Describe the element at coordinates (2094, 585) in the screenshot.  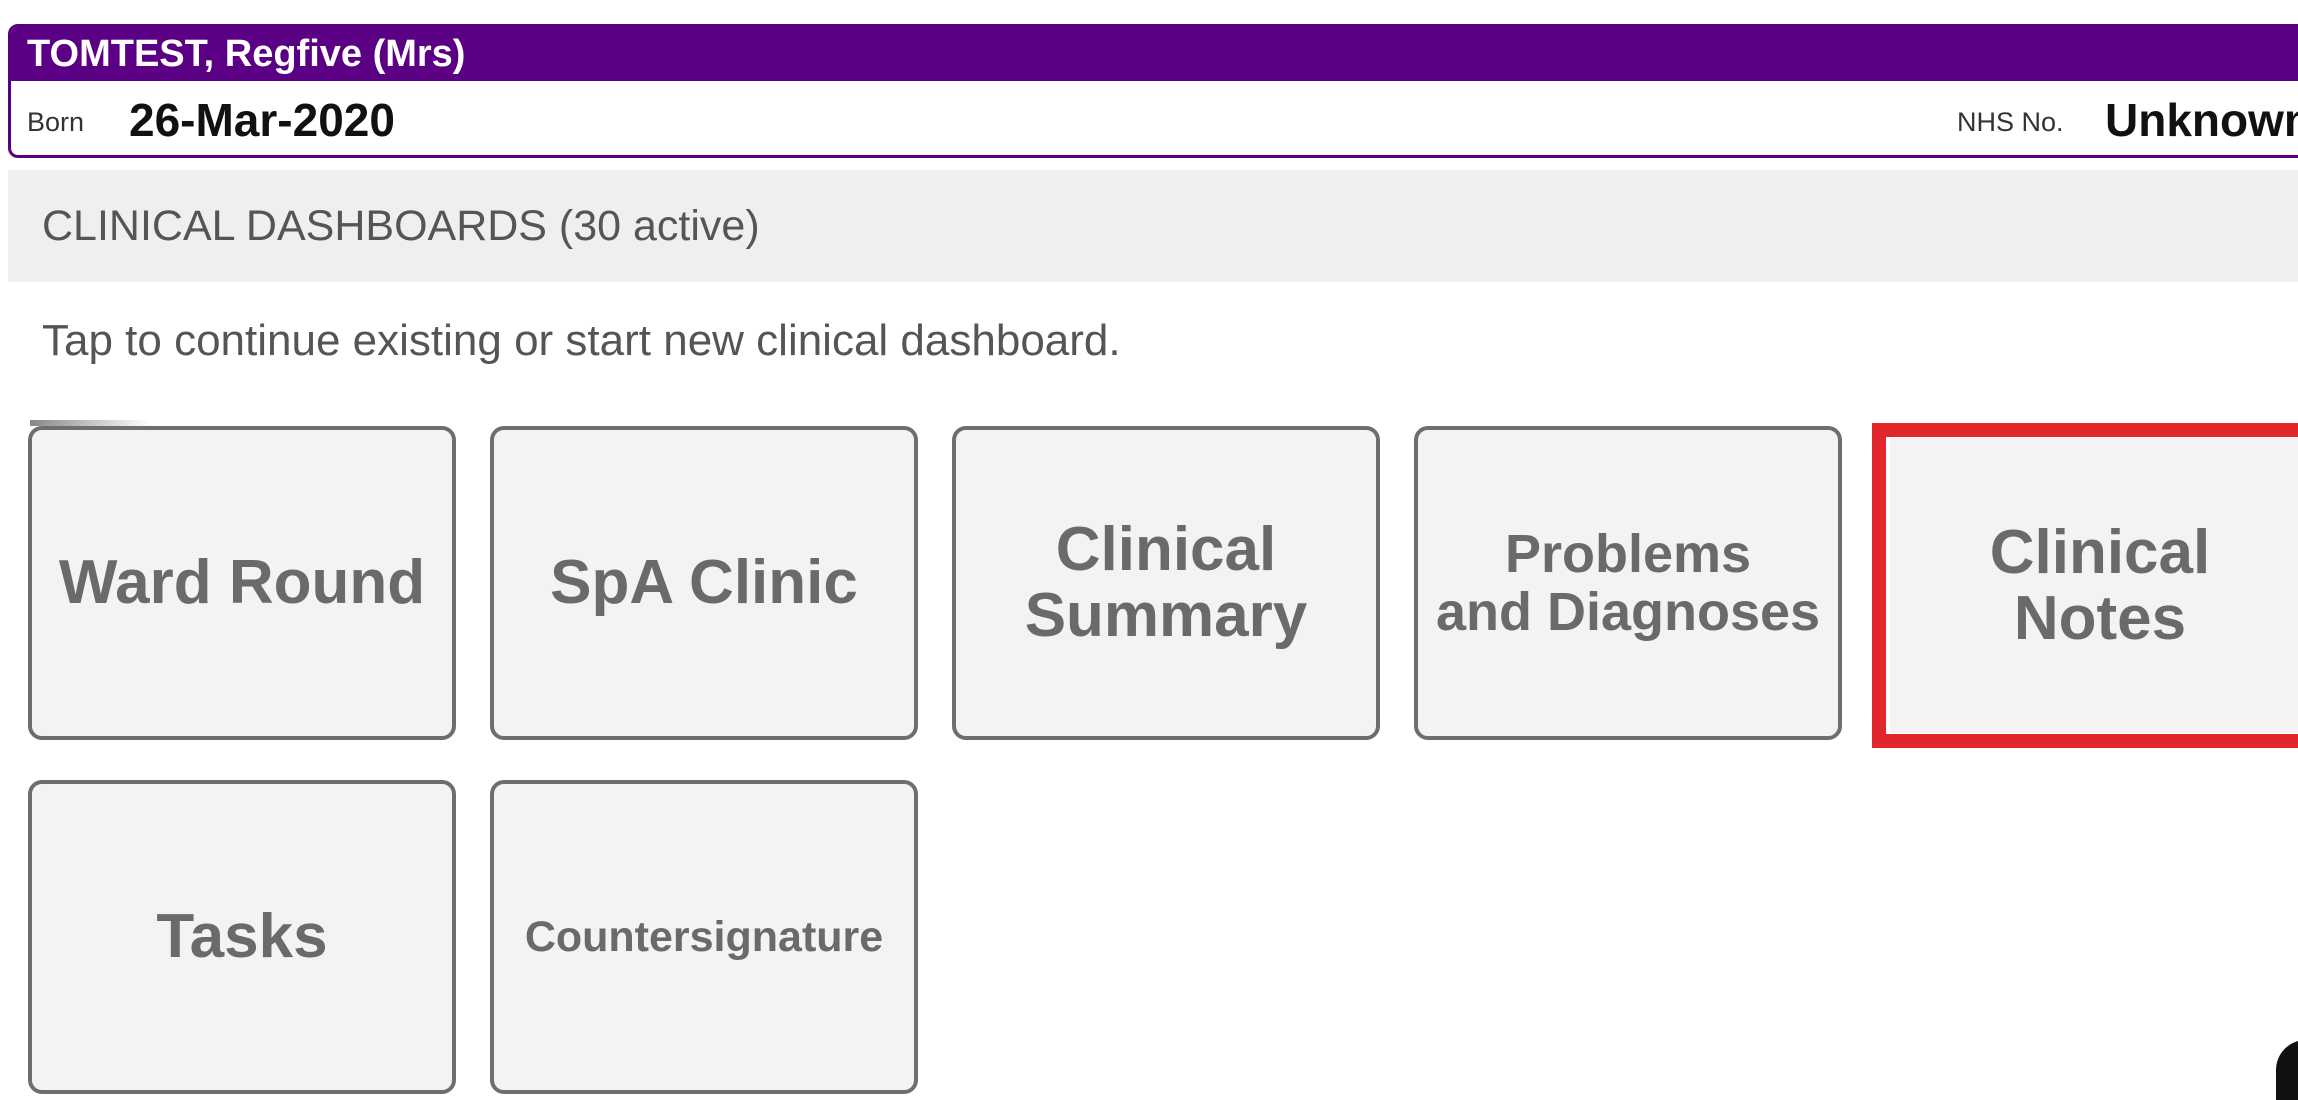
I see `tile-clinical-notes: Clinical Notes` at that location.